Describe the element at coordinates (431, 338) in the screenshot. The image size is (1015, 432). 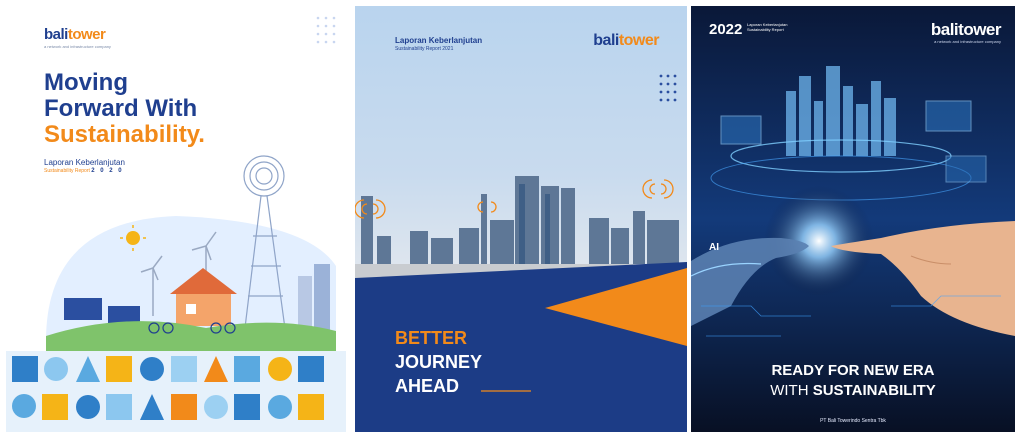
I see `cover2-headline1: BETTER` at that location.